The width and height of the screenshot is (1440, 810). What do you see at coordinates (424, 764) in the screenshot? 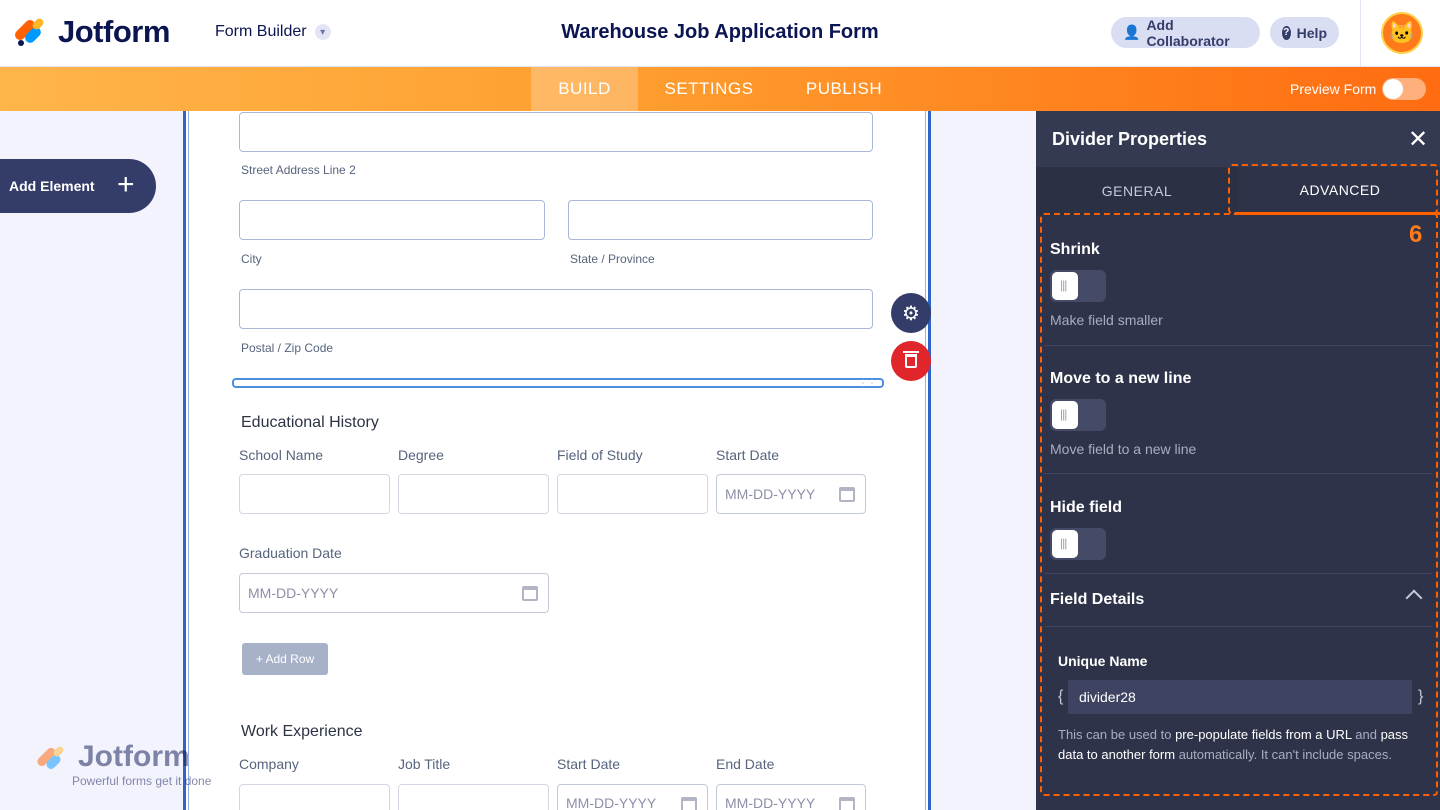
I see `job-title-column: Job Title` at bounding box center [424, 764].